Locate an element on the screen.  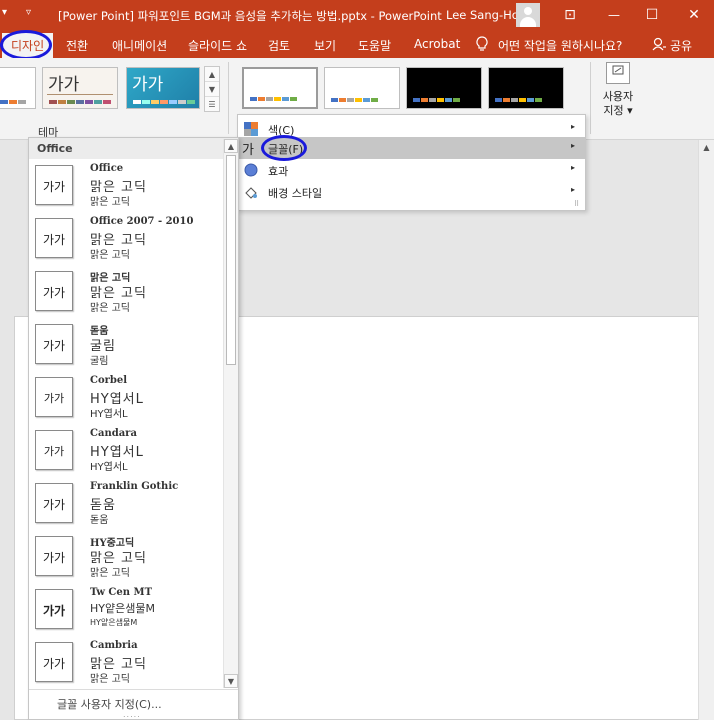
tab-help: 도움말 is located at coordinates (374, 45).